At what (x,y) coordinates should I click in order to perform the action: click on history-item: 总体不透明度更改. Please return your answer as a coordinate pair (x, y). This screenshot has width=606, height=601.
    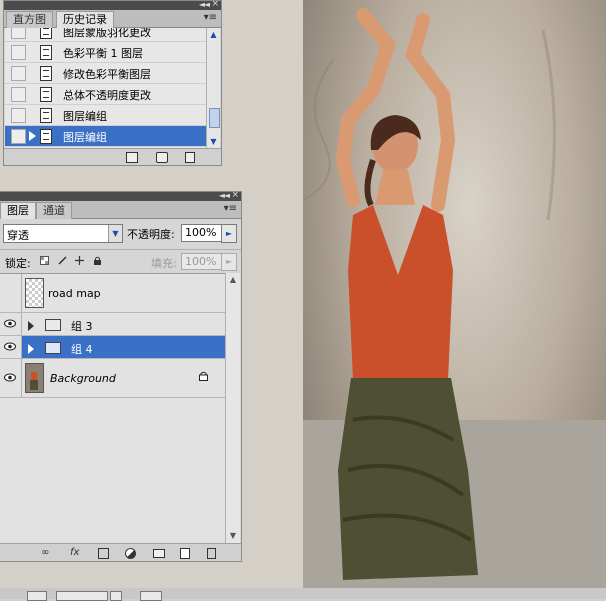
    Looking at the image, I should click on (105, 94).